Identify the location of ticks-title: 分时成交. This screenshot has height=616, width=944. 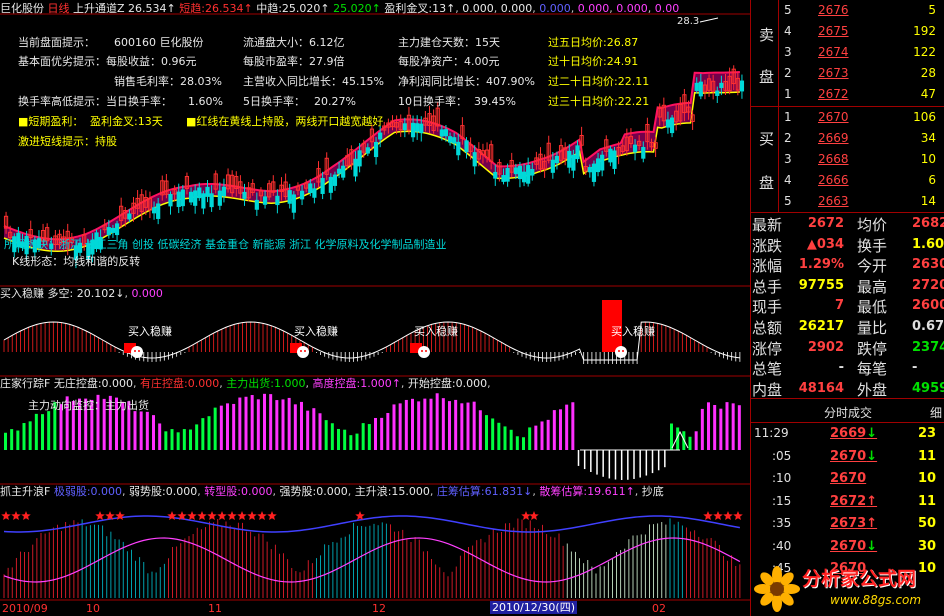
(848, 412).